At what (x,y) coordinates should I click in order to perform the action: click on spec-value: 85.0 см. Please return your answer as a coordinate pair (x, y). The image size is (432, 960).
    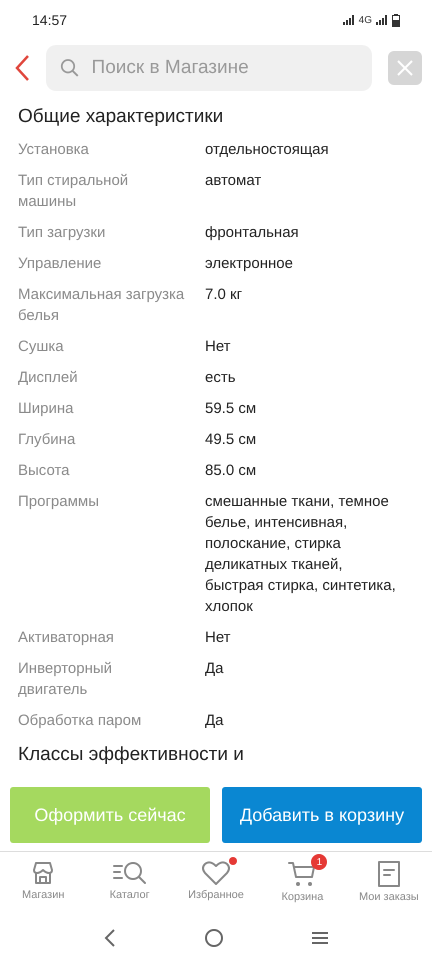
    Looking at the image, I should click on (231, 471).